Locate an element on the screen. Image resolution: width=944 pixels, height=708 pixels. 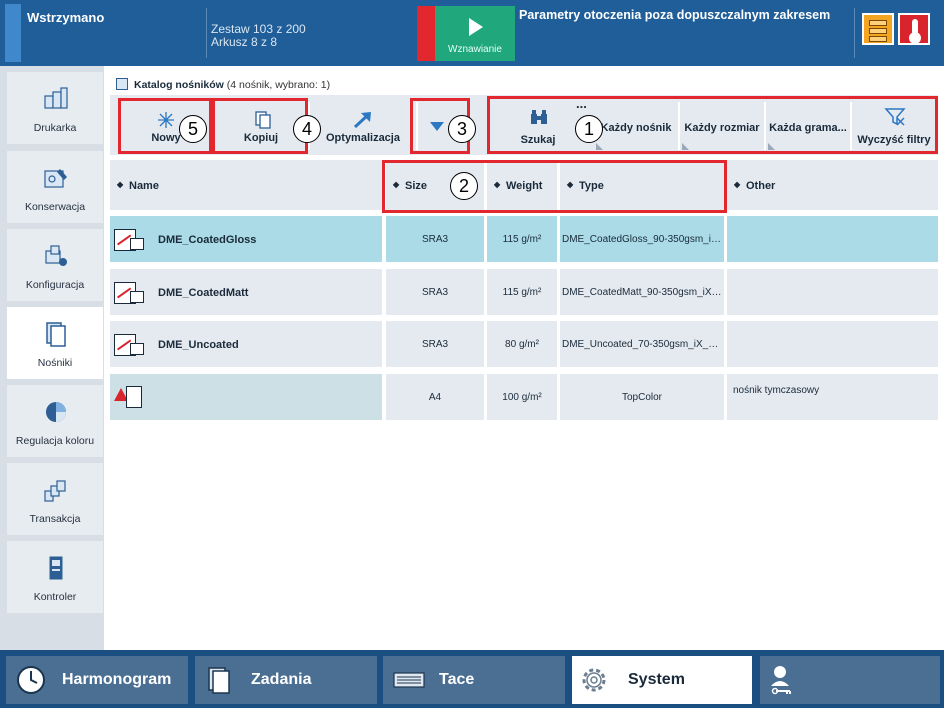
optimize-label: Optymalizacja is located at coordinates (363, 138).